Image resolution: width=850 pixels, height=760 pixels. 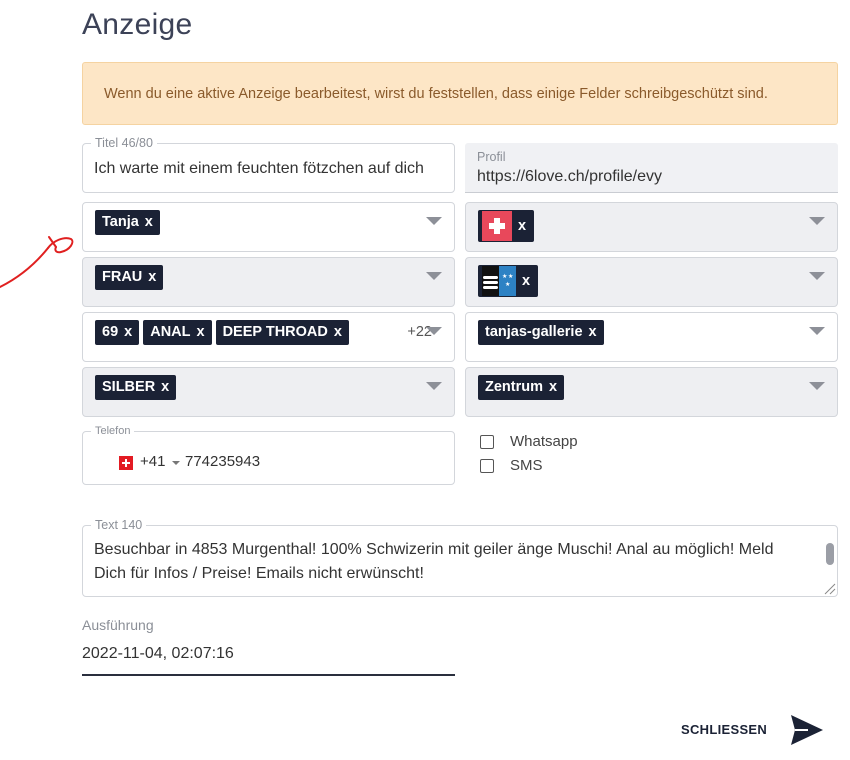 I want to click on execution-underline, so click(x=268, y=675).